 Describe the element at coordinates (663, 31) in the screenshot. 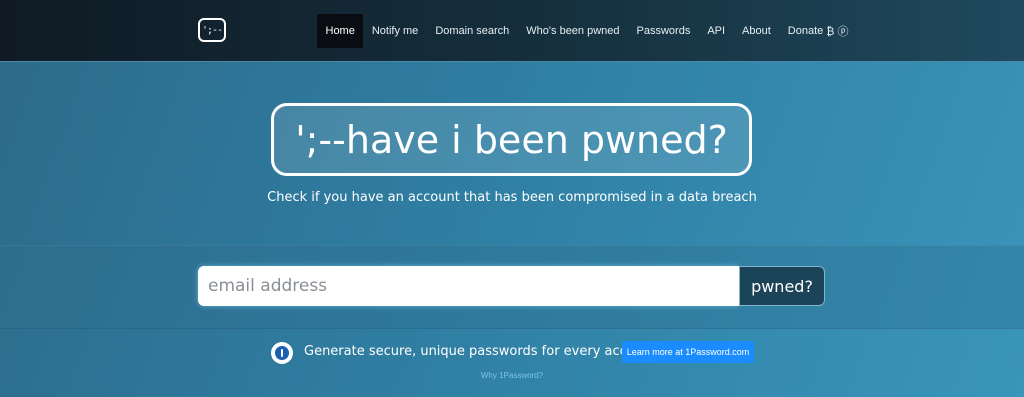

I see `nav-item-passwords: Passwords` at that location.